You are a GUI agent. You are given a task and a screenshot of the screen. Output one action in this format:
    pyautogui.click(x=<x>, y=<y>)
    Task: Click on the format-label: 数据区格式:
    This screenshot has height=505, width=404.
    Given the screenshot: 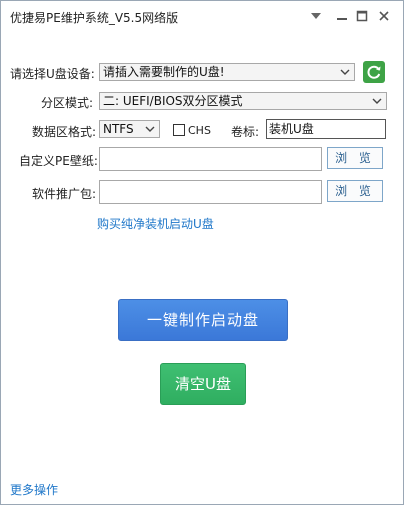 What is the action you would take?
    pyautogui.click(x=64, y=132)
    